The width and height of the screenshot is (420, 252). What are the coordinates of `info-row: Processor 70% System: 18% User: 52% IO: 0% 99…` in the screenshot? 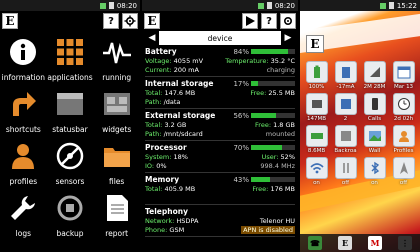 It's located at (220, 157).